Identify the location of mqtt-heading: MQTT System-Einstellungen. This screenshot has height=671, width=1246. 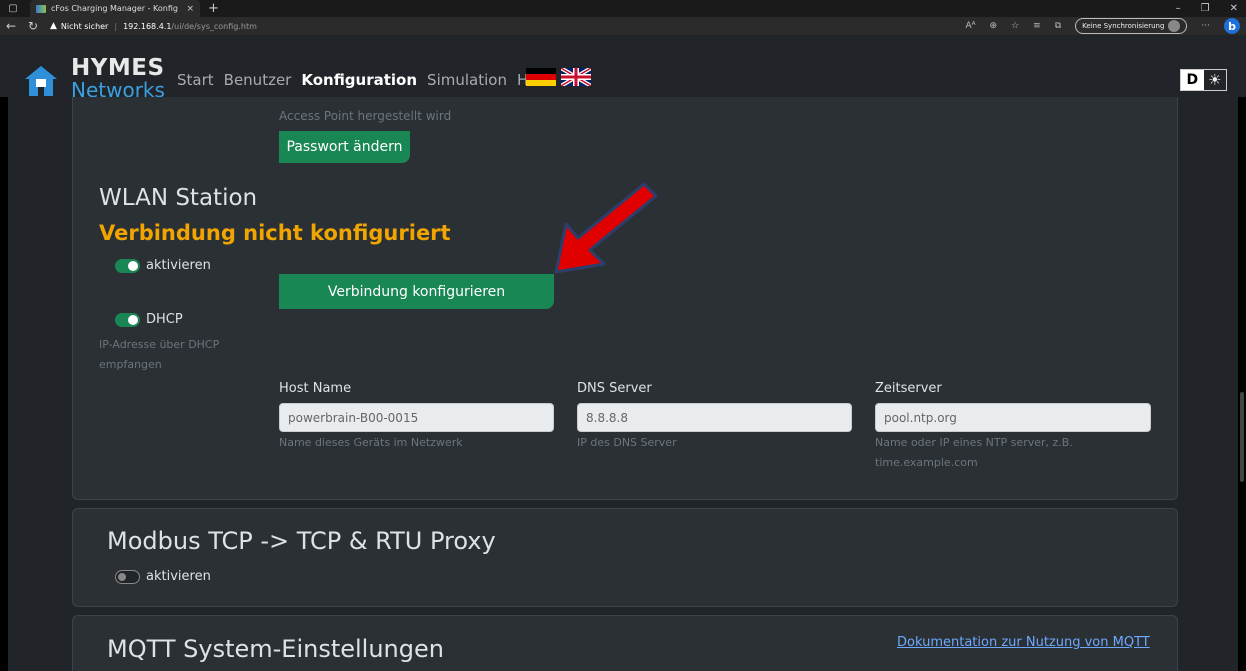
(275, 649).